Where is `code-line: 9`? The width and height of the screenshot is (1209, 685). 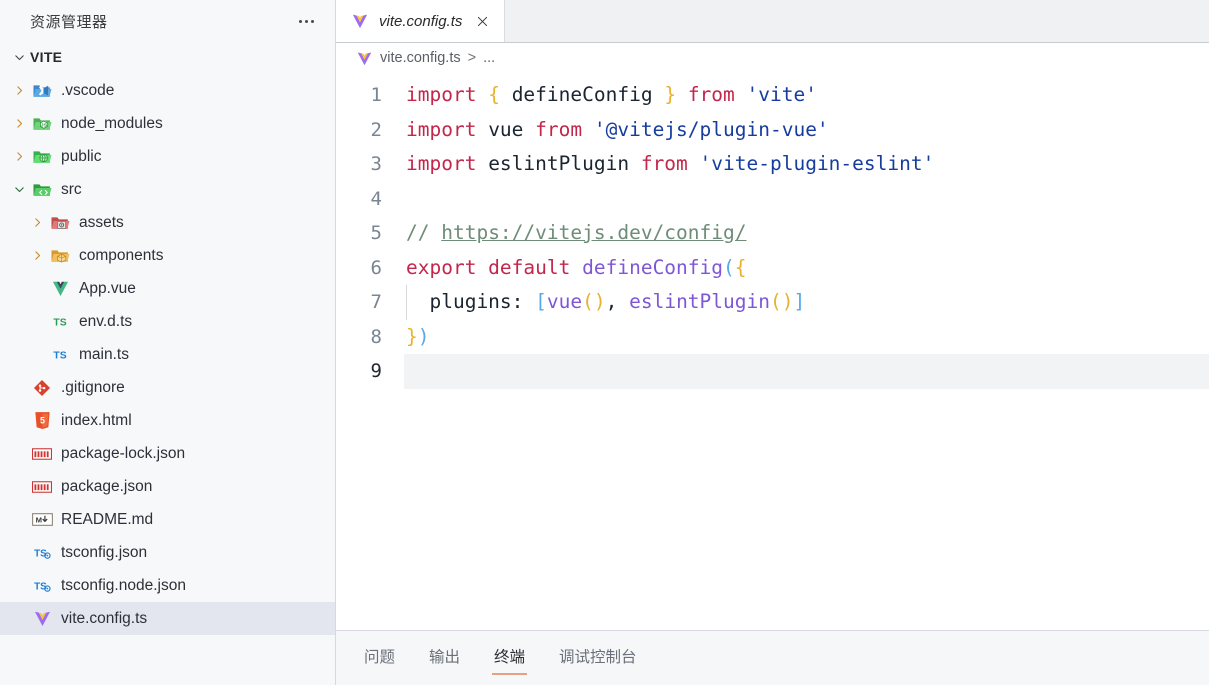
code-line: 9 is located at coordinates (772, 371).